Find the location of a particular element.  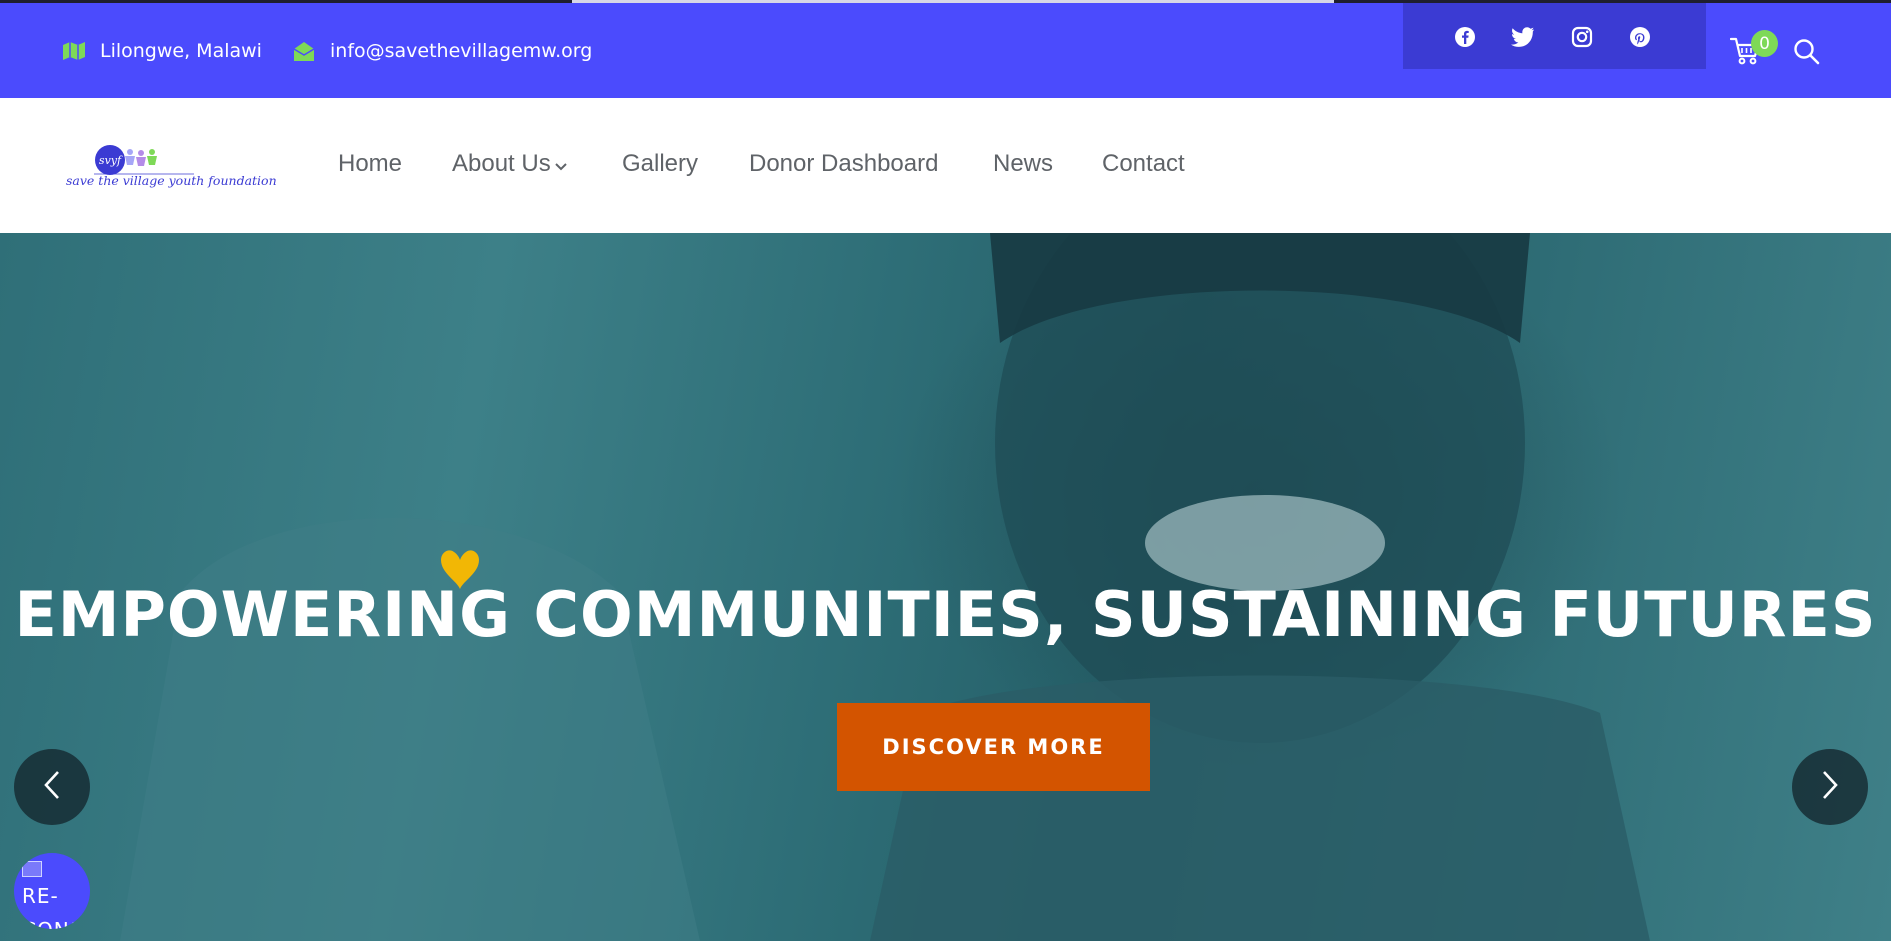

chevron-down-icon is located at coordinates (561, 164).